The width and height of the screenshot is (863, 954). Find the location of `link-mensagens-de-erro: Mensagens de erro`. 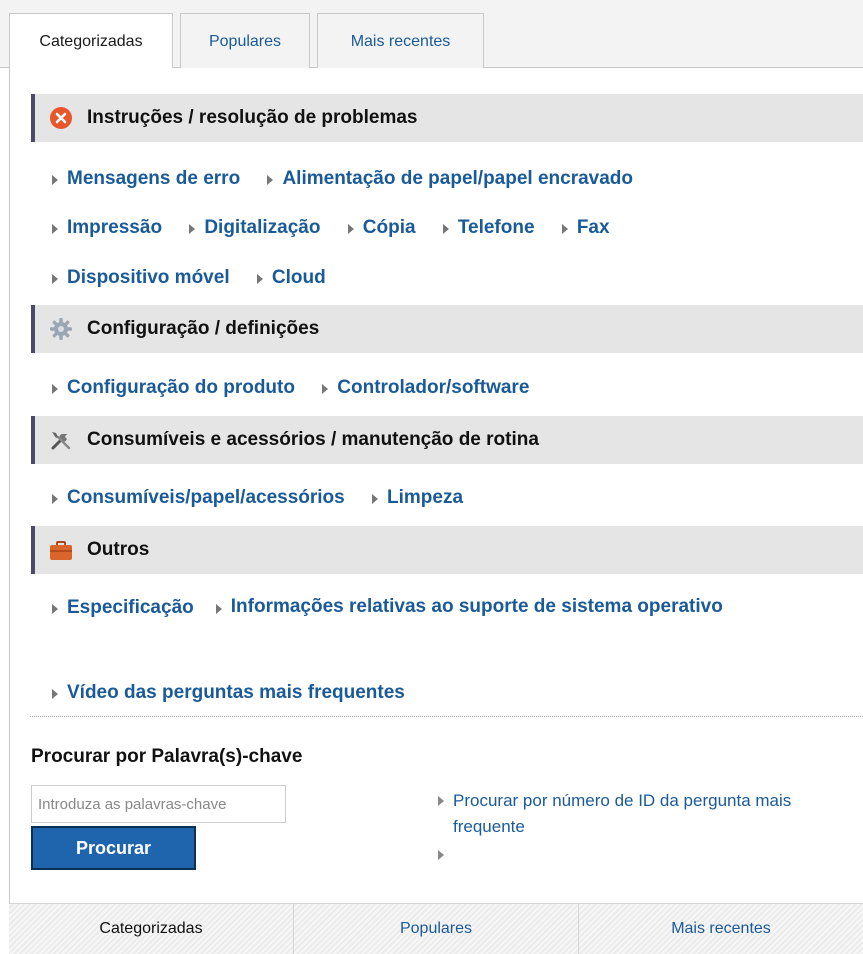

link-mensagens-de-erro: Mensagens de erro is located at coordinates (146, 179).